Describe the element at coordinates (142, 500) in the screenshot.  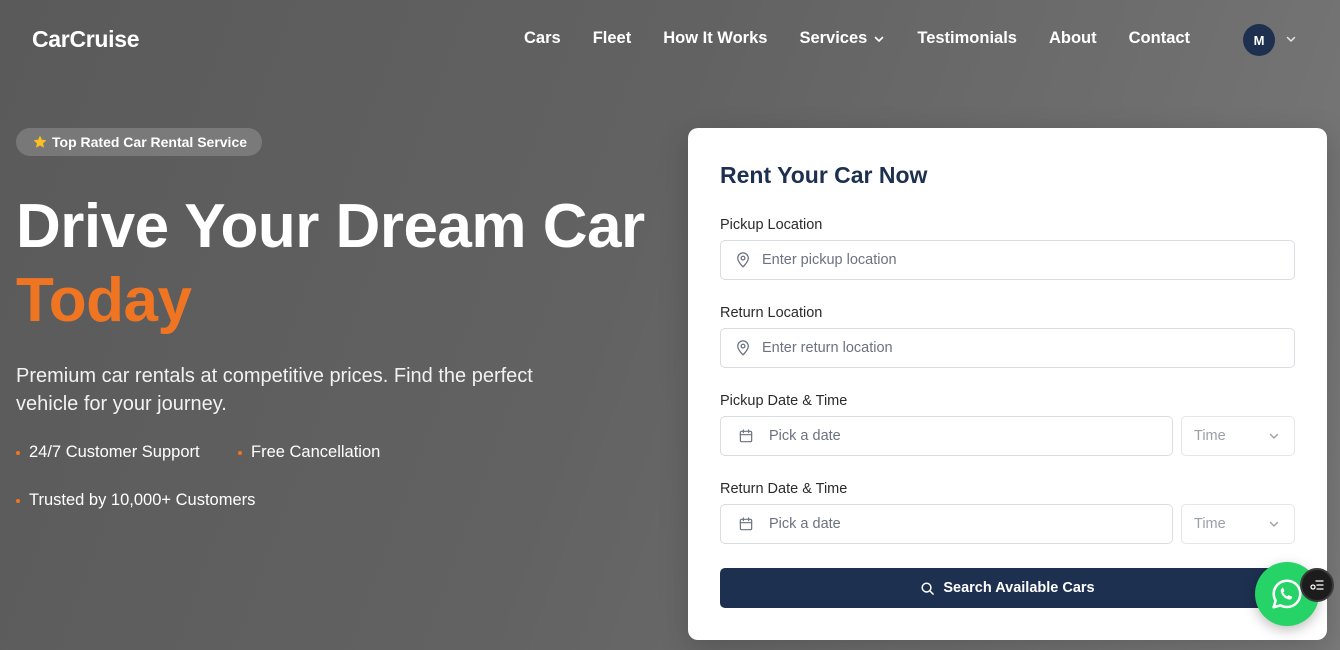
I see `feature-label: Trusted by 10,000+ Customers` at that location.